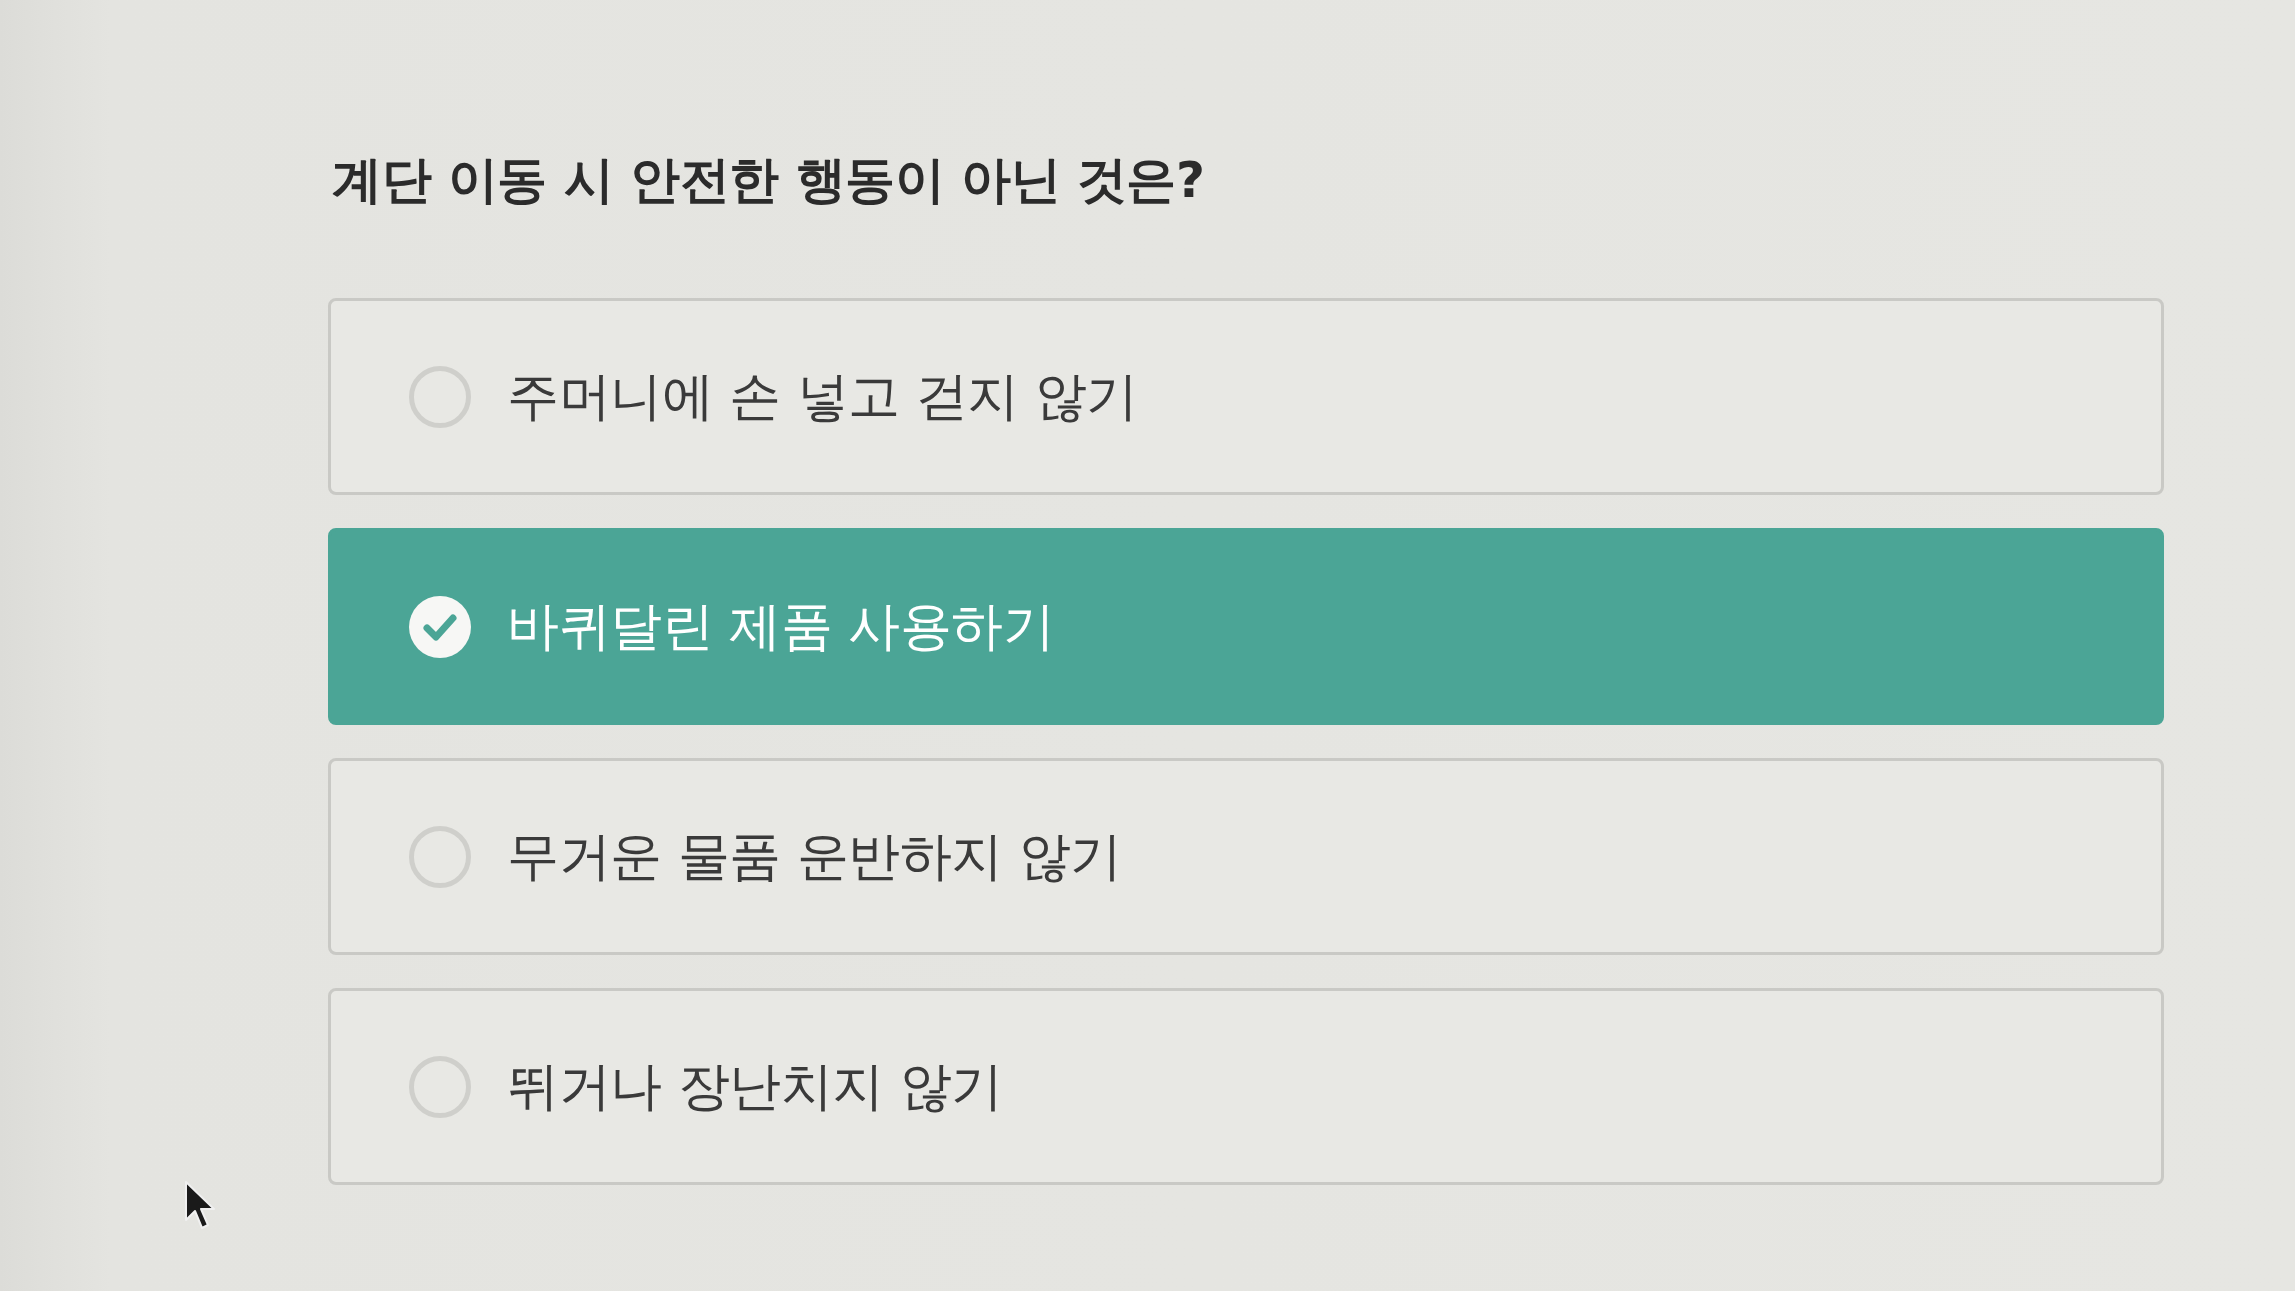 This screenshot has height=1291, width=2295. What do you see at coordinates (440, 626) in the screenshot?
I see `check-circle-icon` at bounding box center [440, 626].